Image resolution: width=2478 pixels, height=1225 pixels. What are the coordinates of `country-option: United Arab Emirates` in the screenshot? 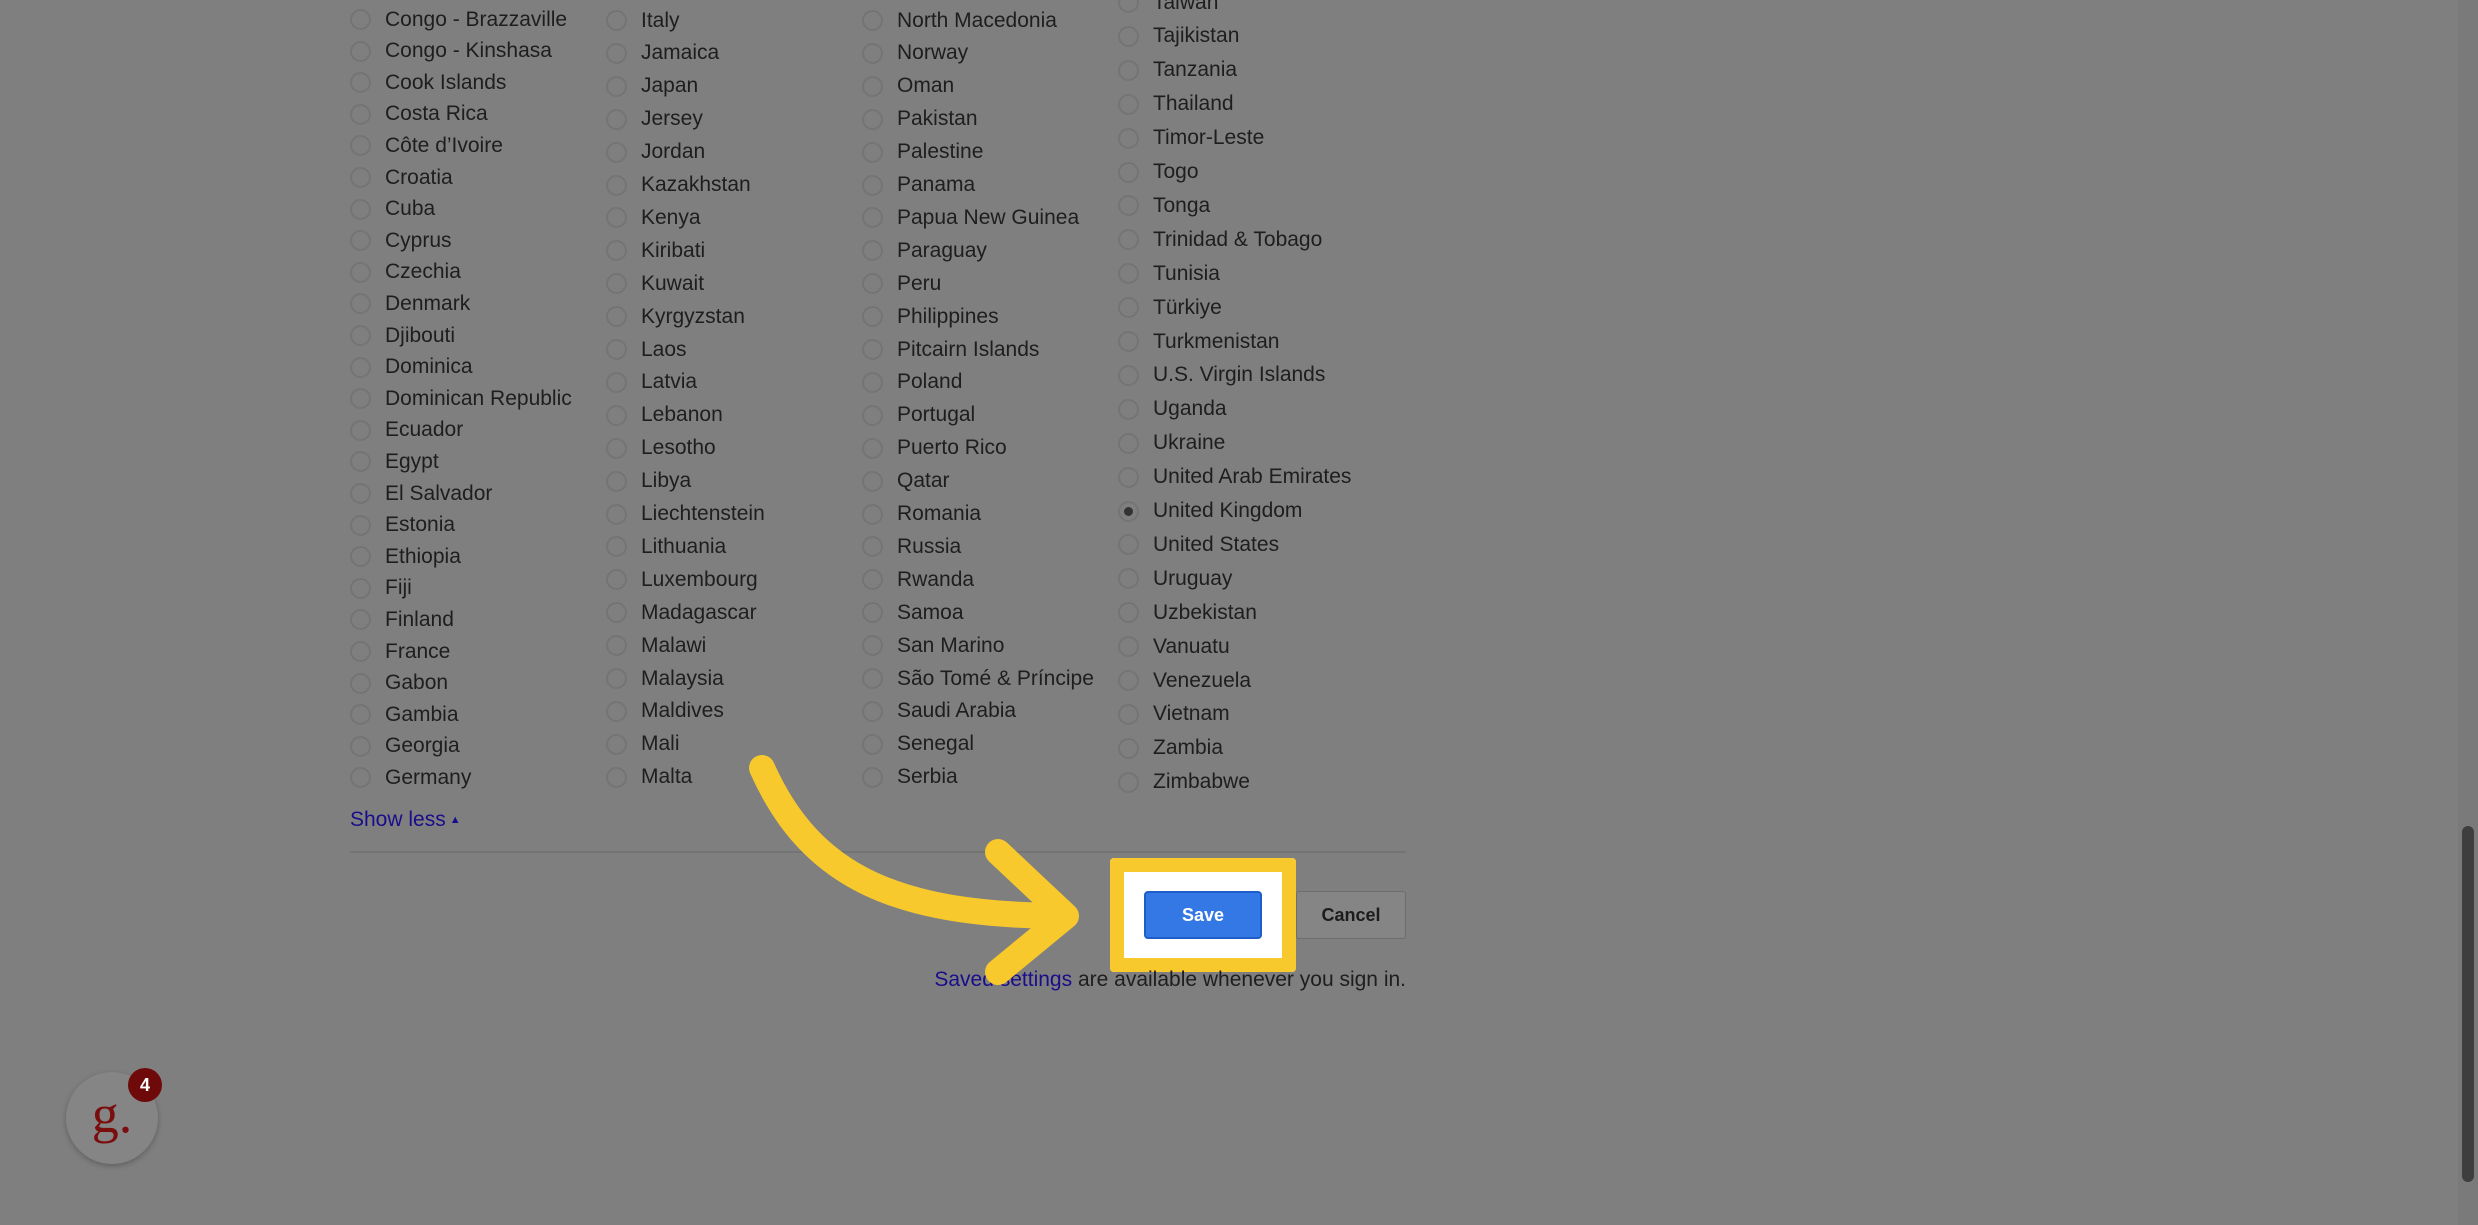 It's located at (1234, 477).